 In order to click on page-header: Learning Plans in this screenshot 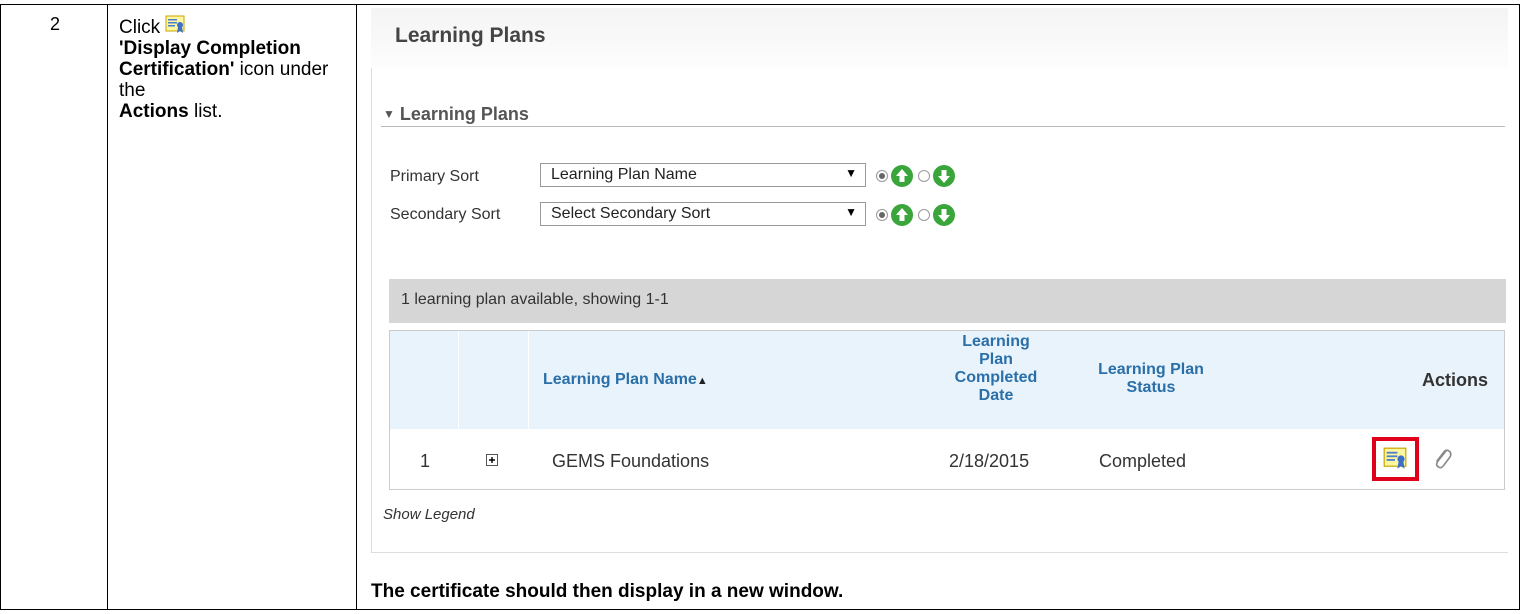, I will do `click(939, 38)`.